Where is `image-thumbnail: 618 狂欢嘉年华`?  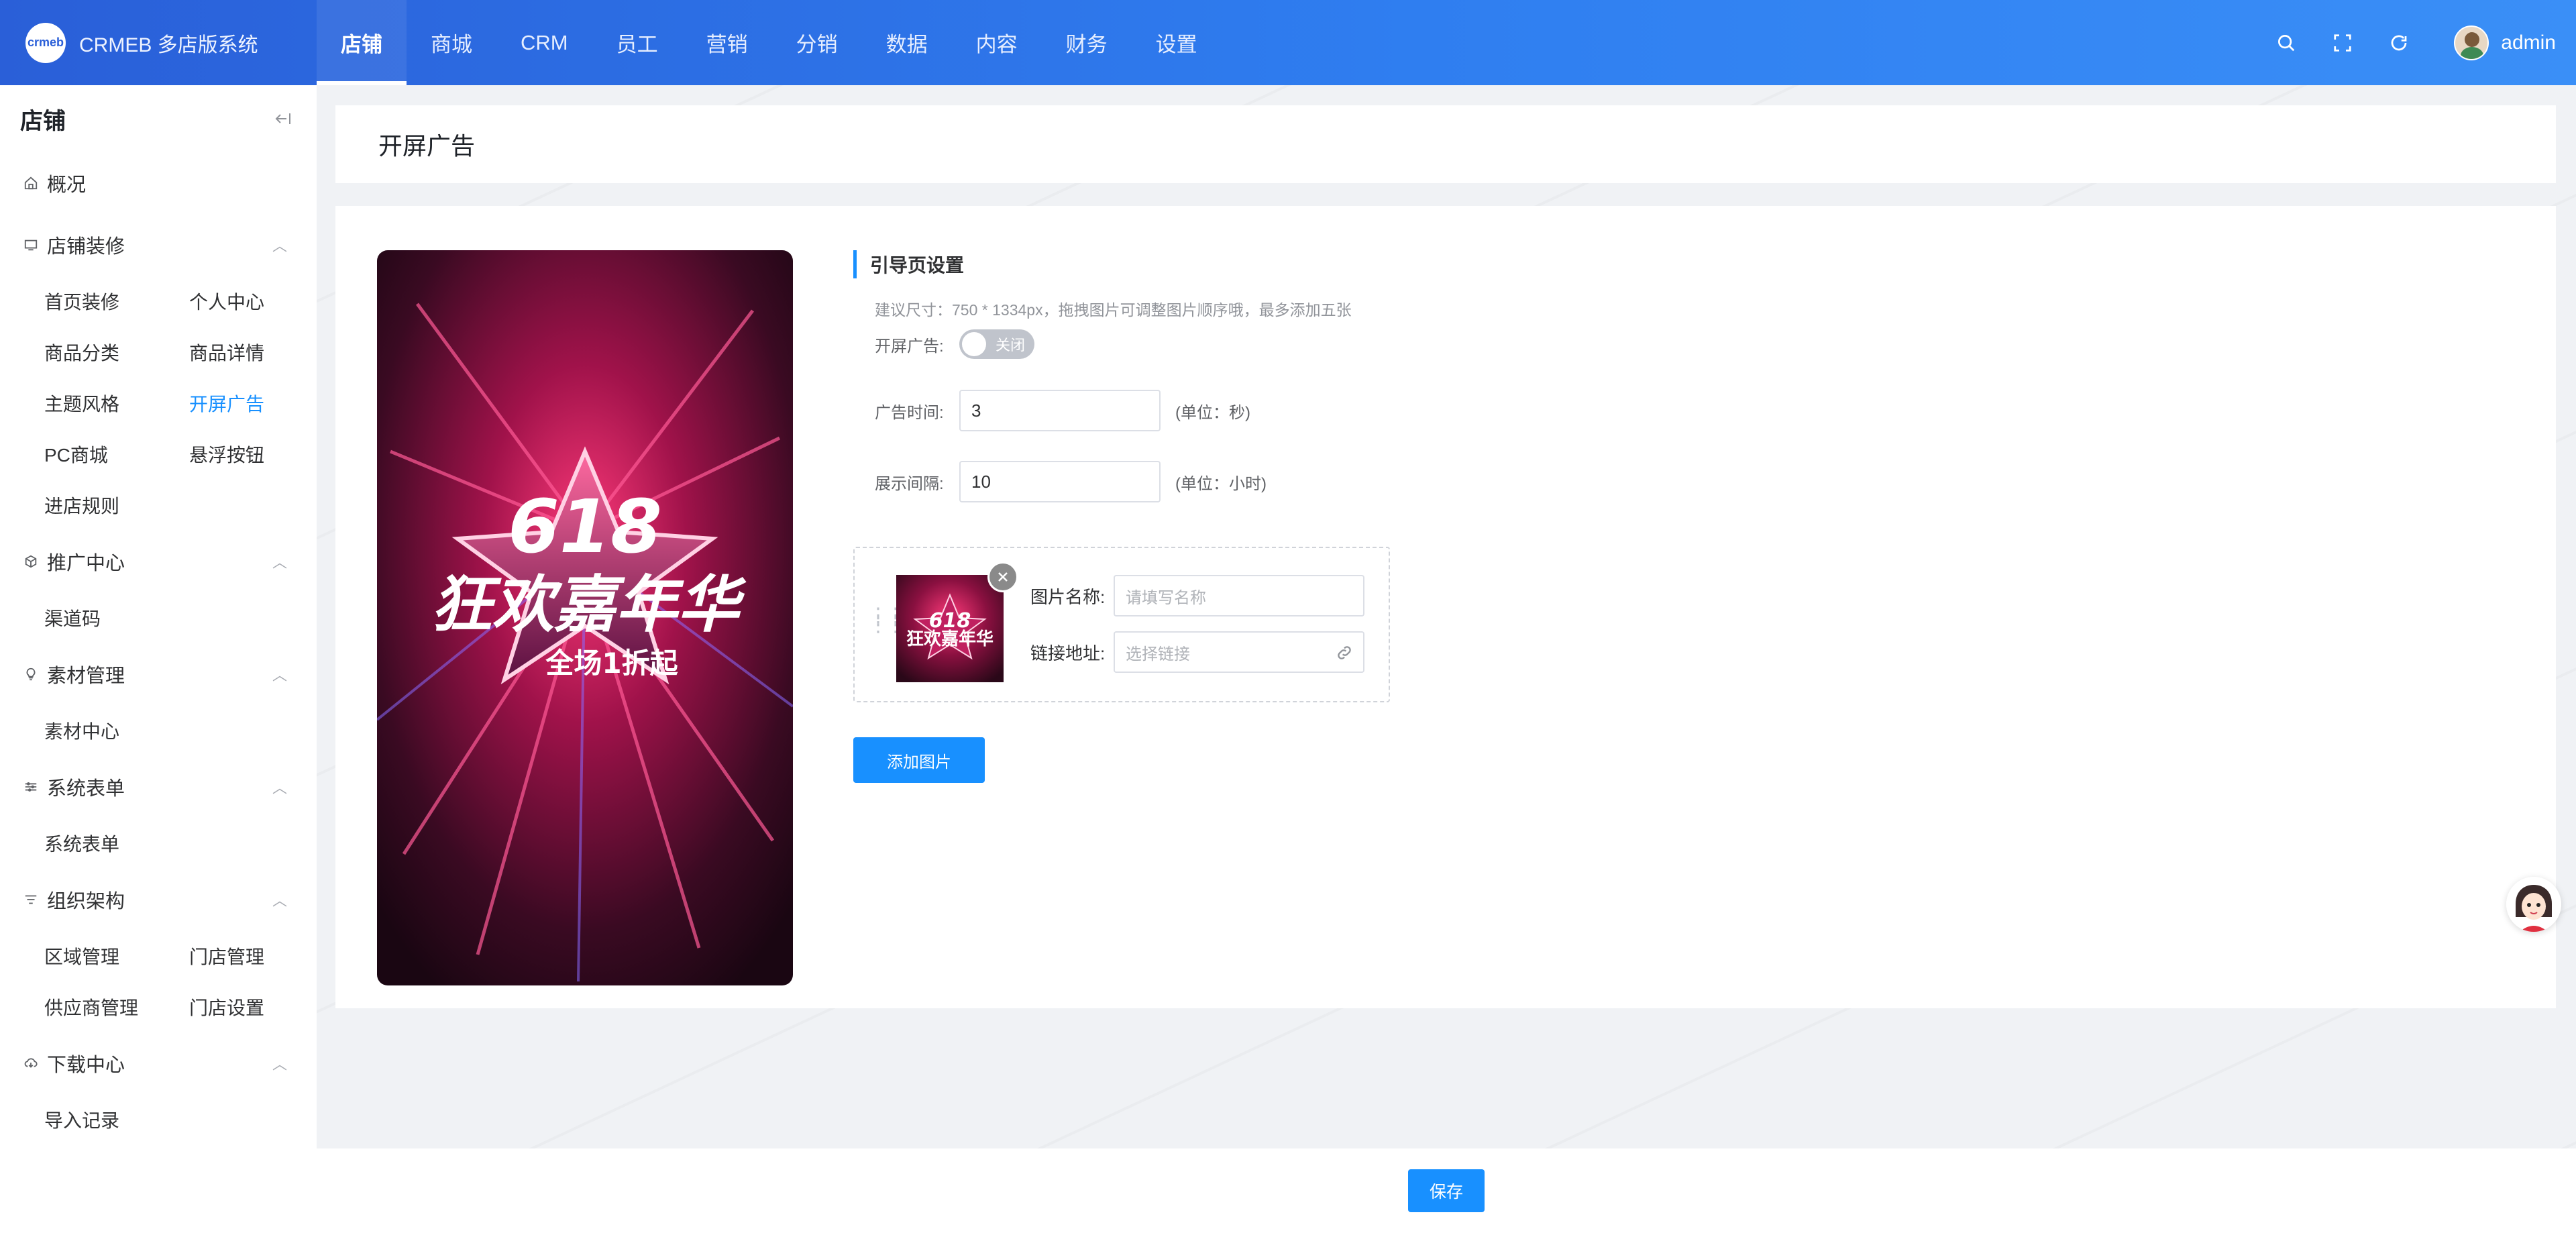 image-thumbnail: 618 狂欢嘉年华 is located at coordinates (950, 629).